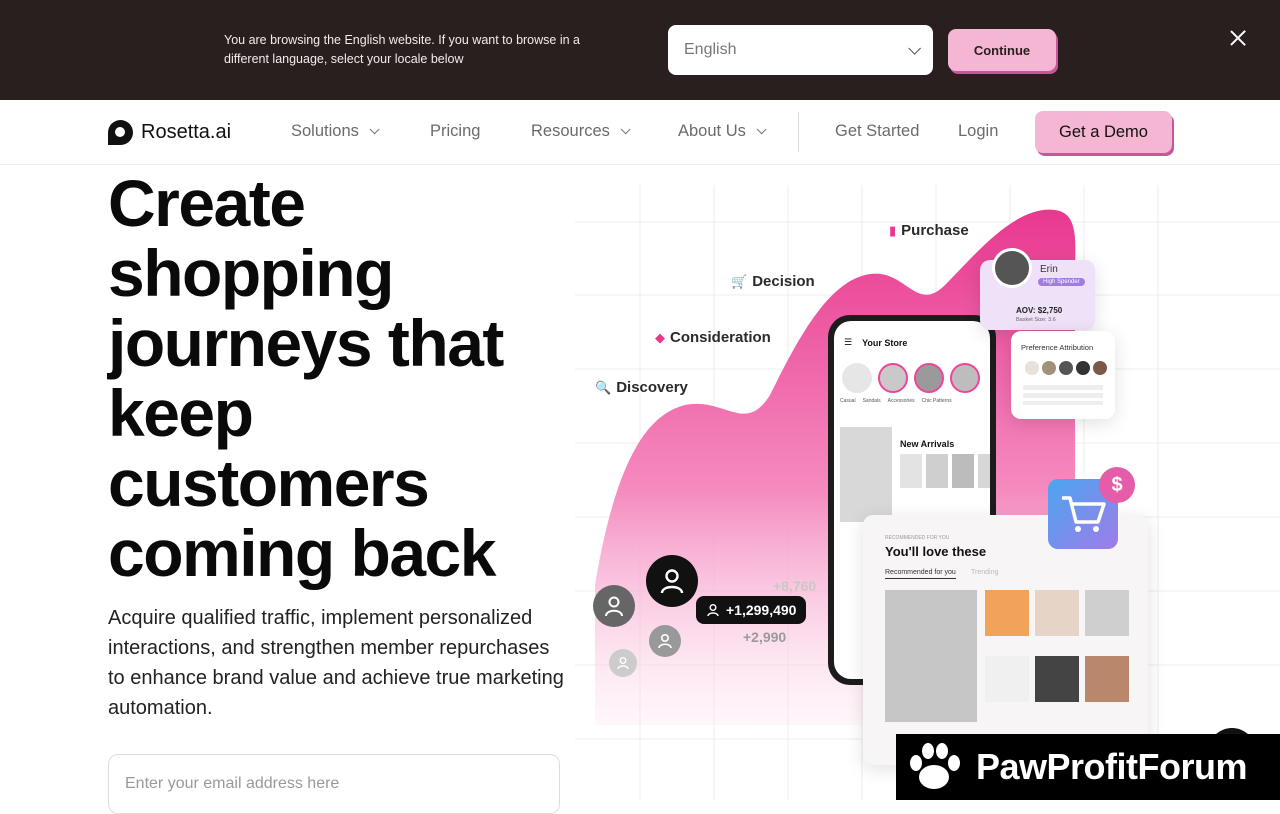  I want to click on brand-logo: Rosetta.ai, so click(169, 132).